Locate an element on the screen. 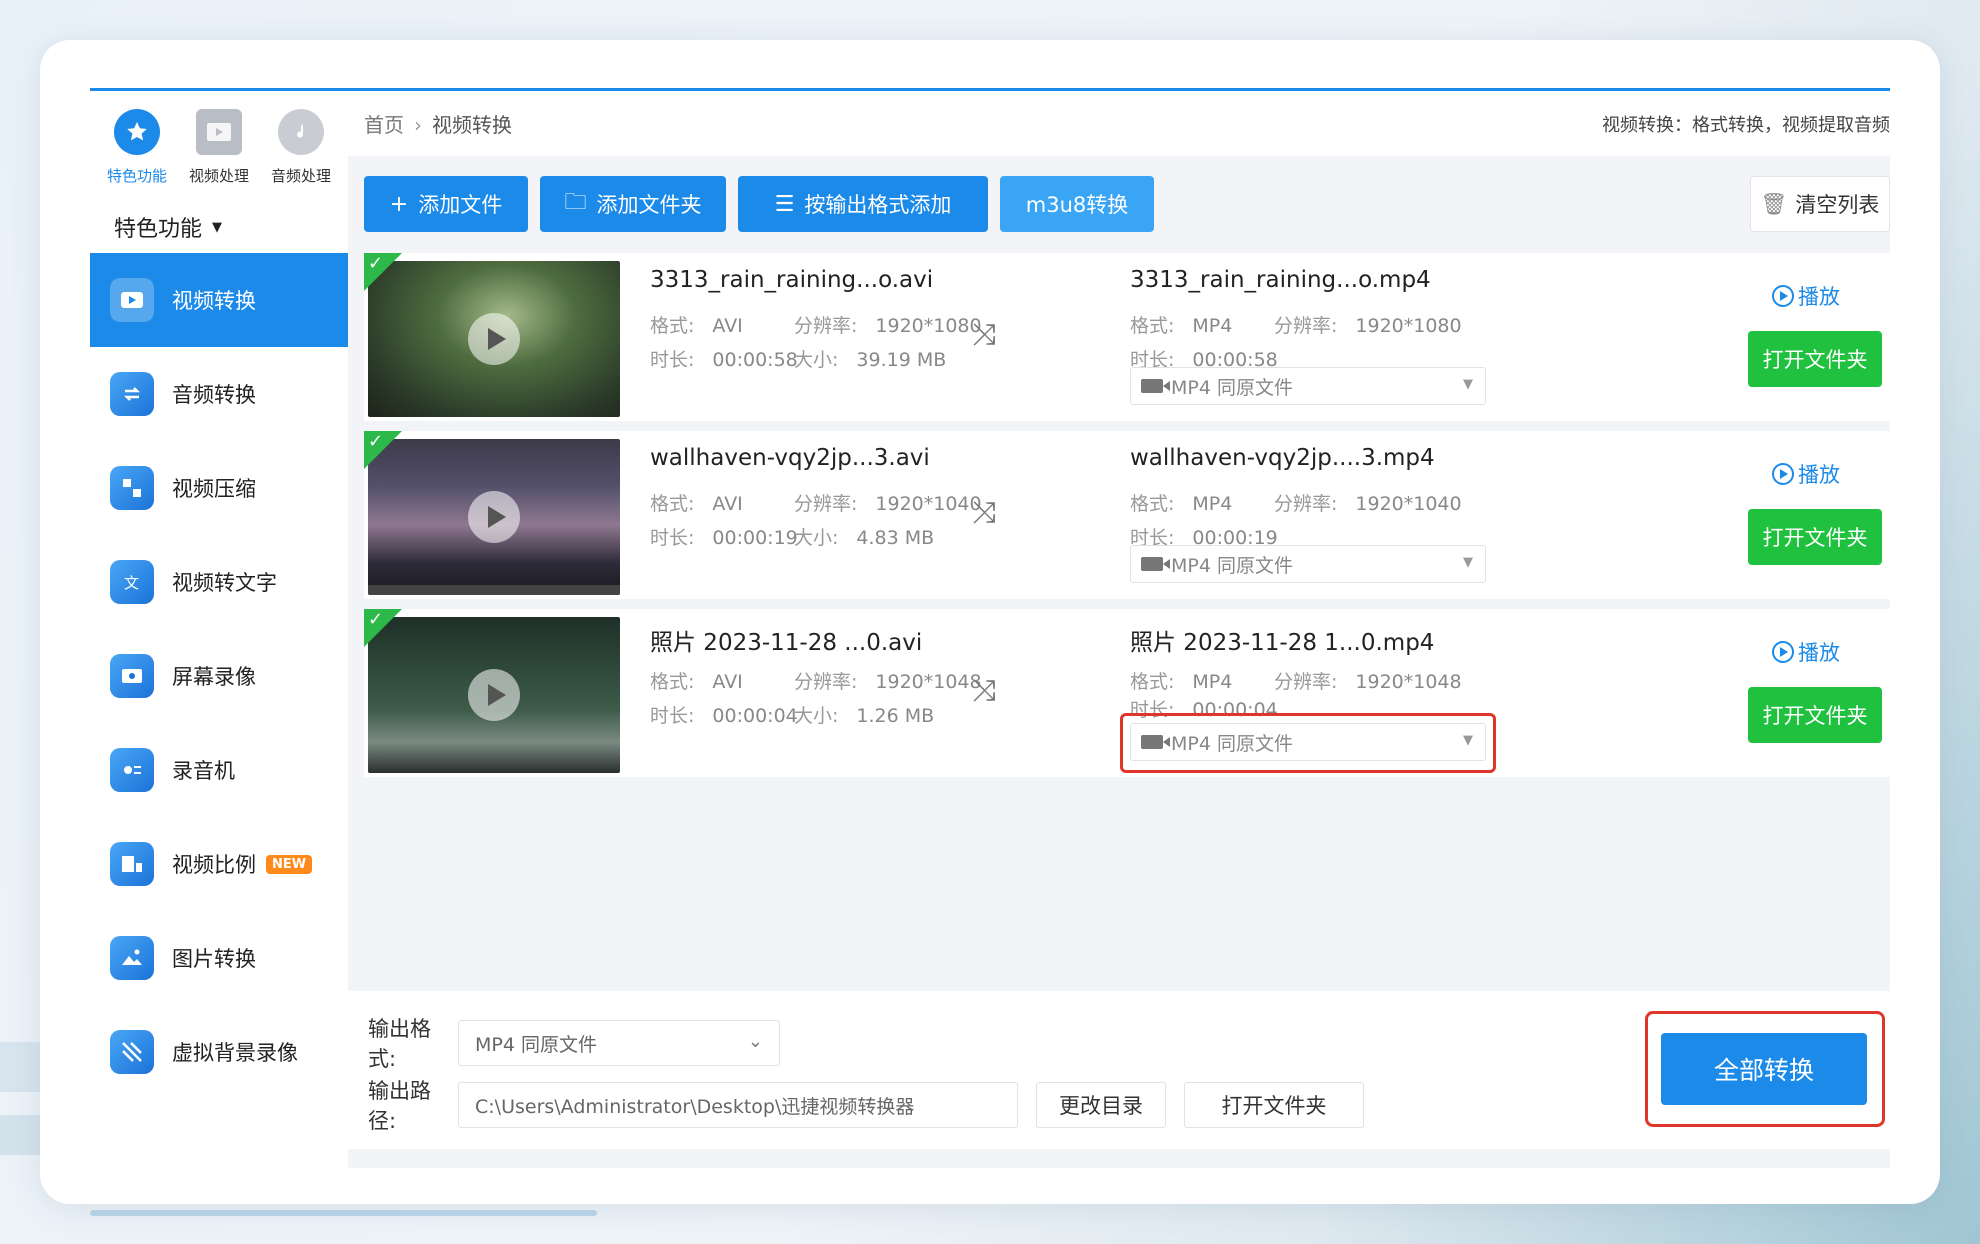 This screenshot has height=1244, width=1980. tab-audio-processing: 音频处理 is located at coordinates (301, 155).